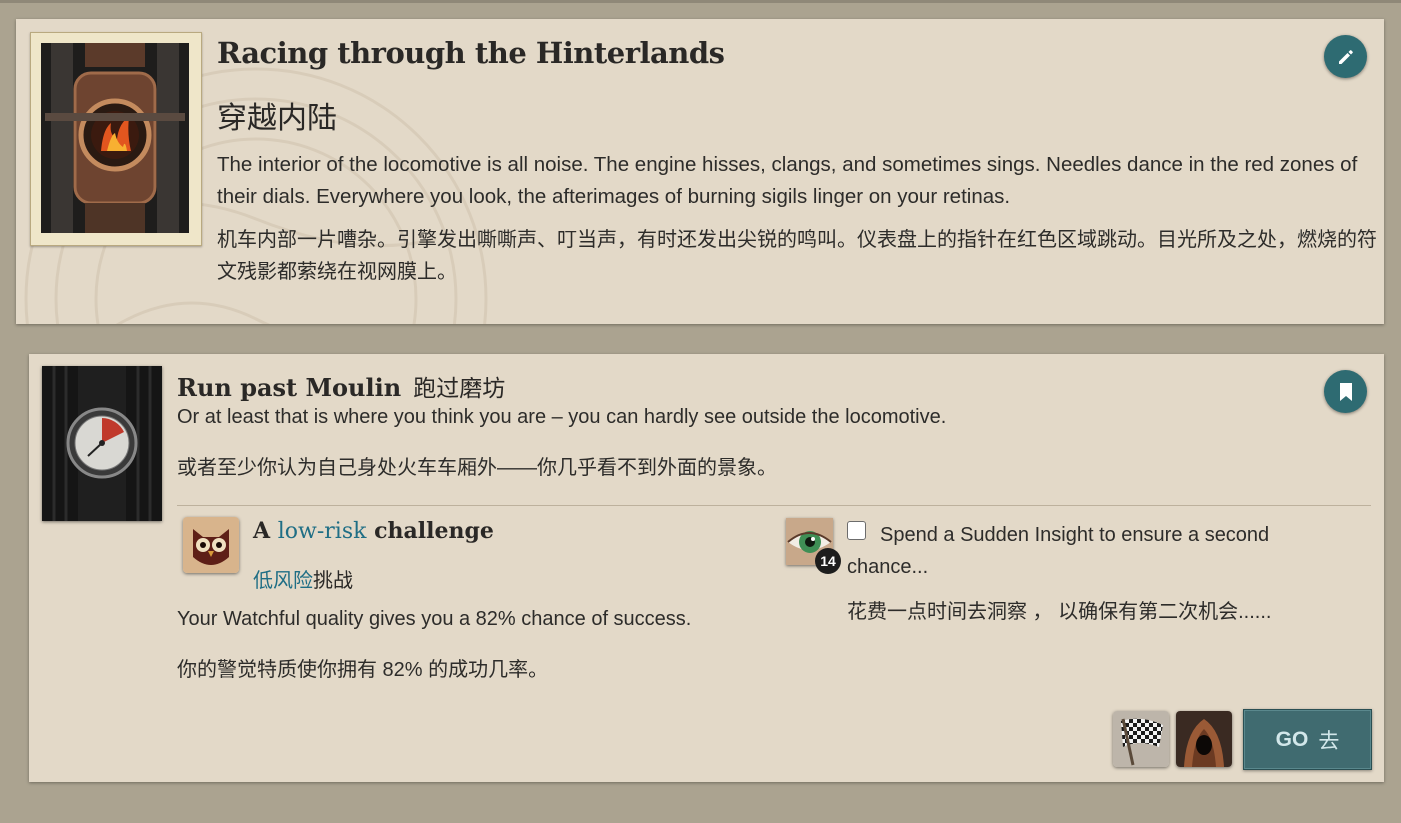  Describe the element at coordinates (1204, 739) in the screenshot. I see `hooded-figure-icon` at that location.